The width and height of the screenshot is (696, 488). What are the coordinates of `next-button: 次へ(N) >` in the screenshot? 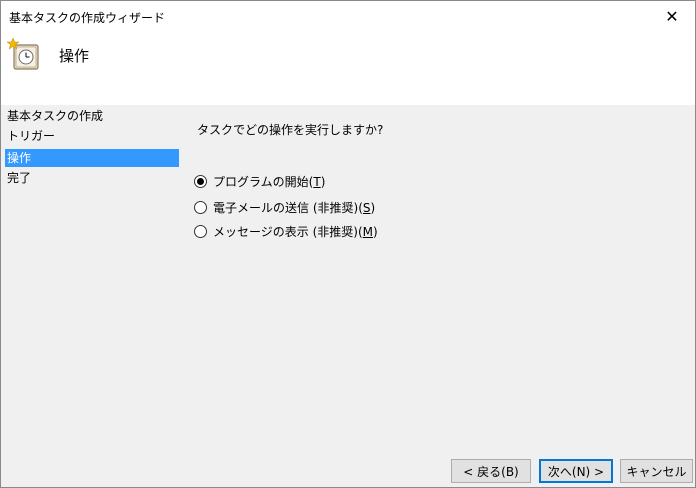 It's located at (576, 471).